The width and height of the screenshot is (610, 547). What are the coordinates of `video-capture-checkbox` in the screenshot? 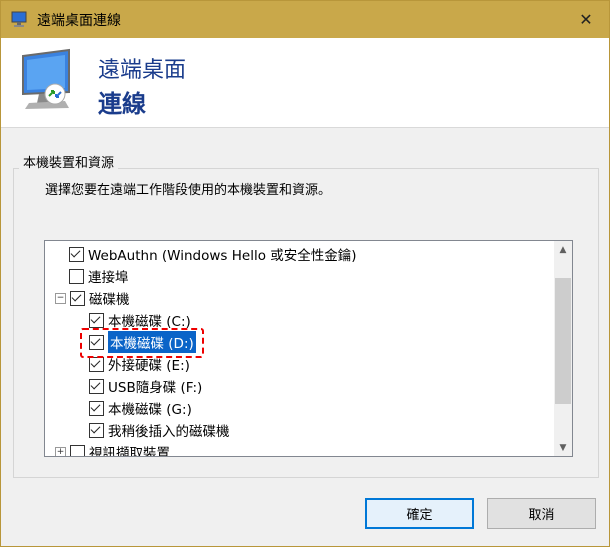 It's located at (77, 450).